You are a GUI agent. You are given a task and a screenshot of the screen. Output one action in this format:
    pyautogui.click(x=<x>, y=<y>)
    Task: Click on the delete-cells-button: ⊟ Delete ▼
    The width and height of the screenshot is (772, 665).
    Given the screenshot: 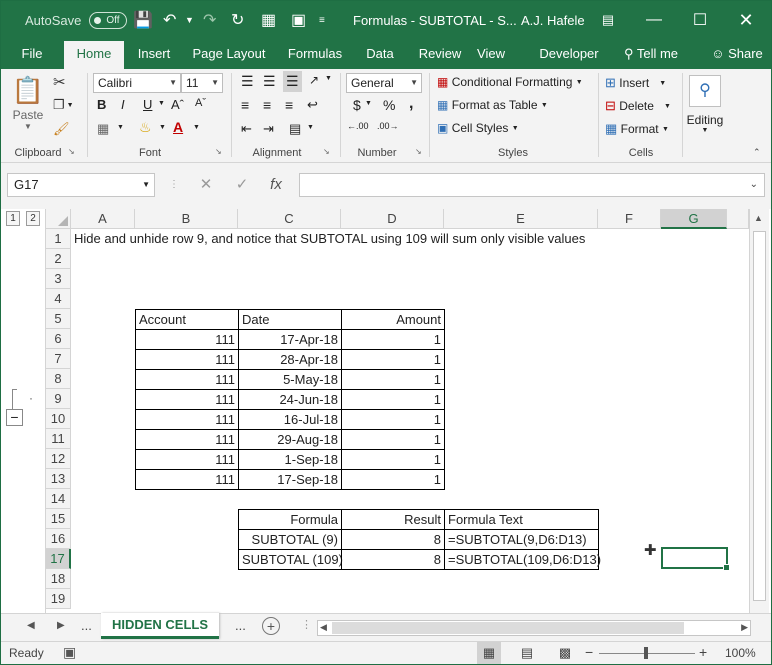 What is the action you would take?
    pyautogui.click(x=638, y=106)
    